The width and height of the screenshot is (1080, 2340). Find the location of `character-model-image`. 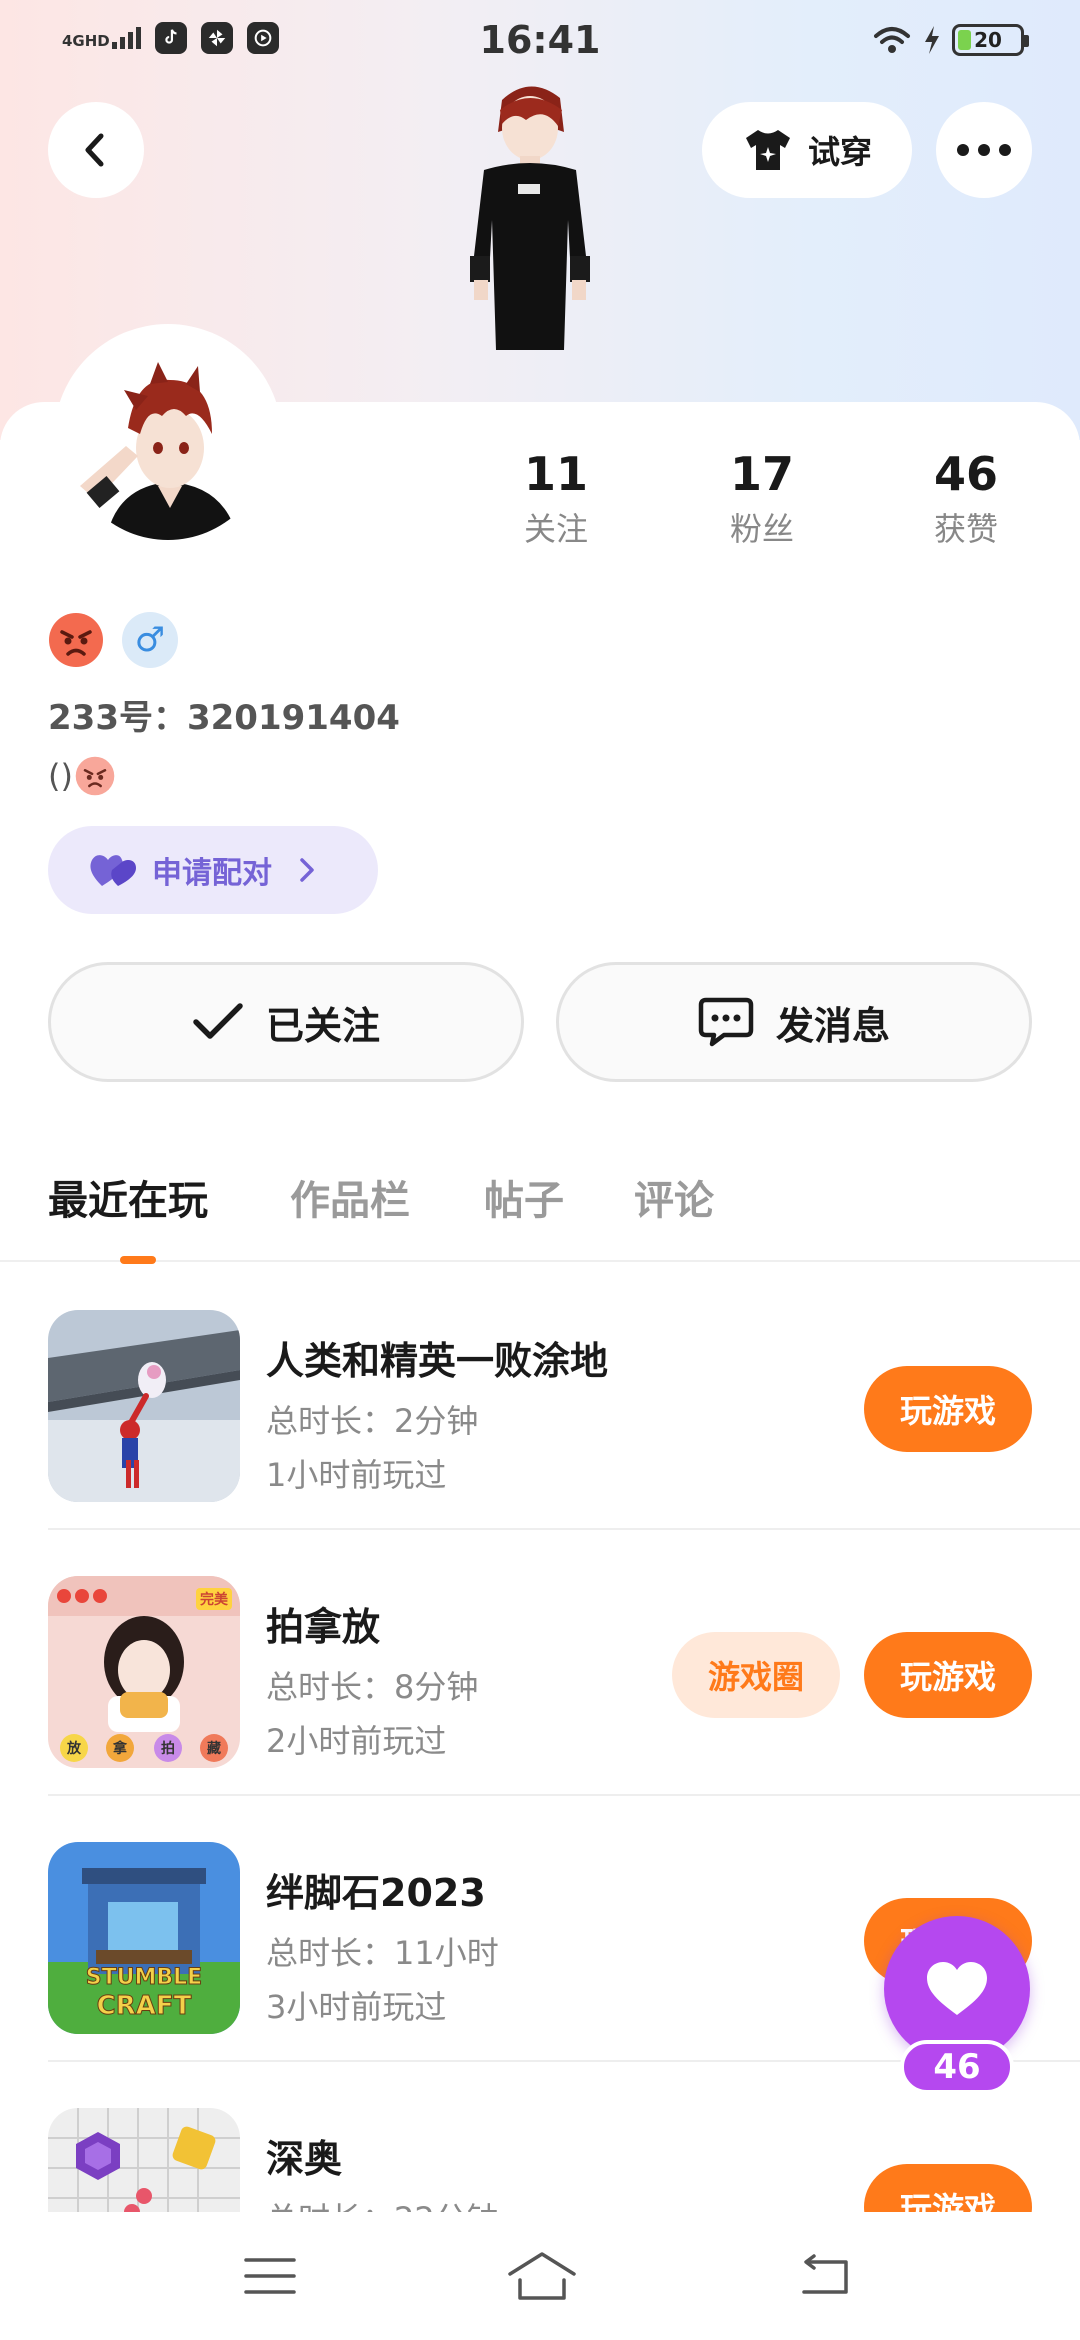

character-model-image is located at coordinates (530, 218).